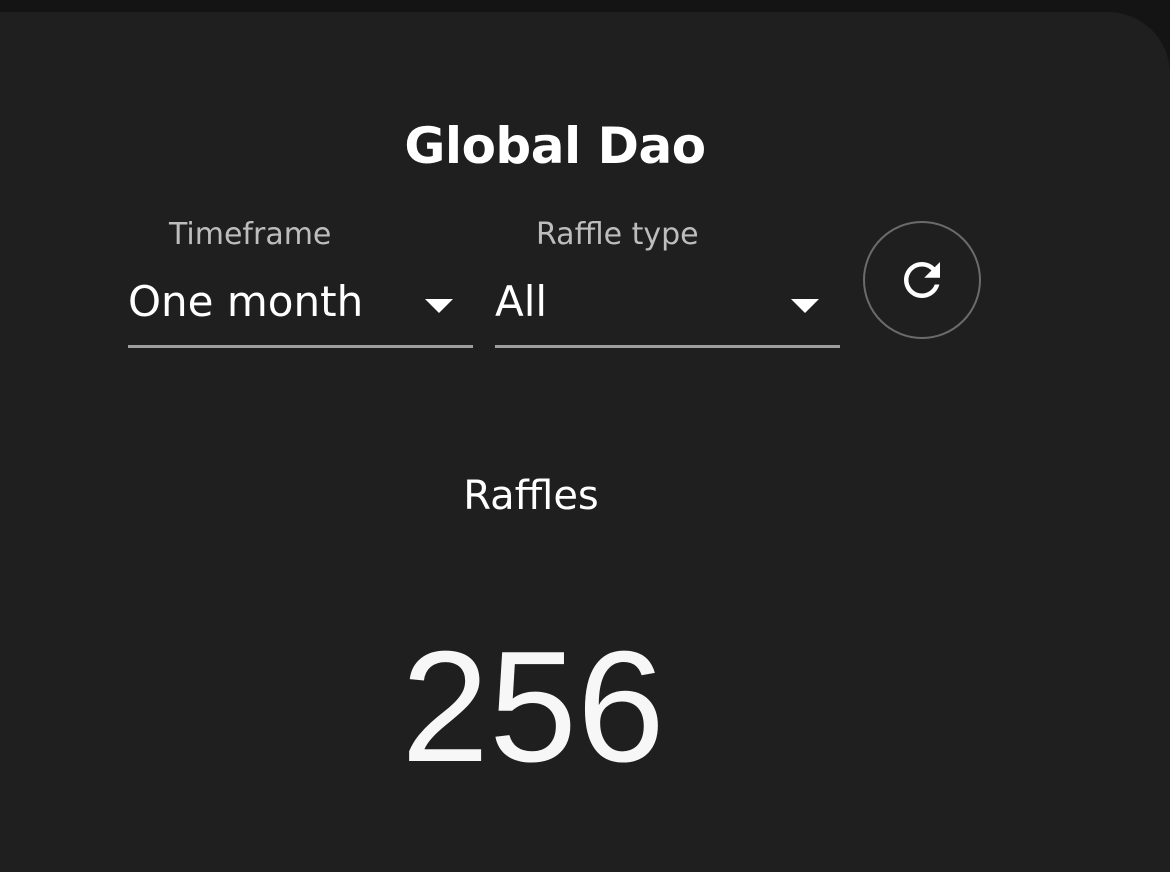 Image resolution: width=1170 pixels, height=872 pixels. Describe the element at coordinates (617, 234) in the screenshot. I see `raffle-type-label: Raffle type` at that location.